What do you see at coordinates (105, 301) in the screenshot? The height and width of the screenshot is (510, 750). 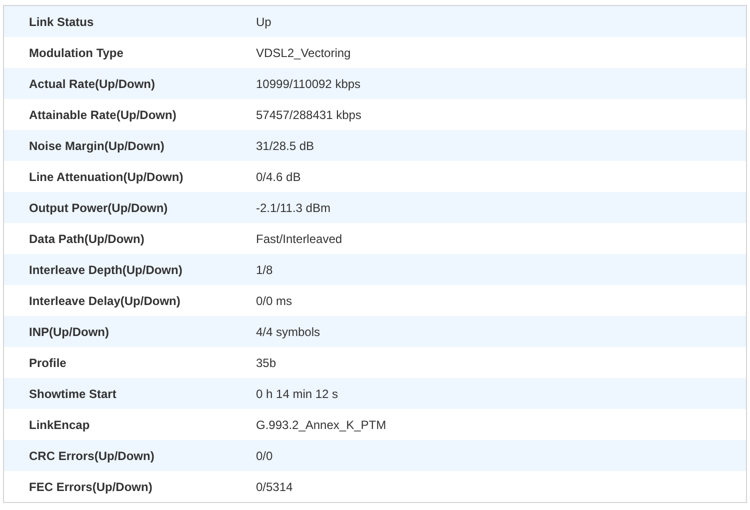 I see `row-label: Interleave Delay(Up/Down)` at bounding box center [105, 301].